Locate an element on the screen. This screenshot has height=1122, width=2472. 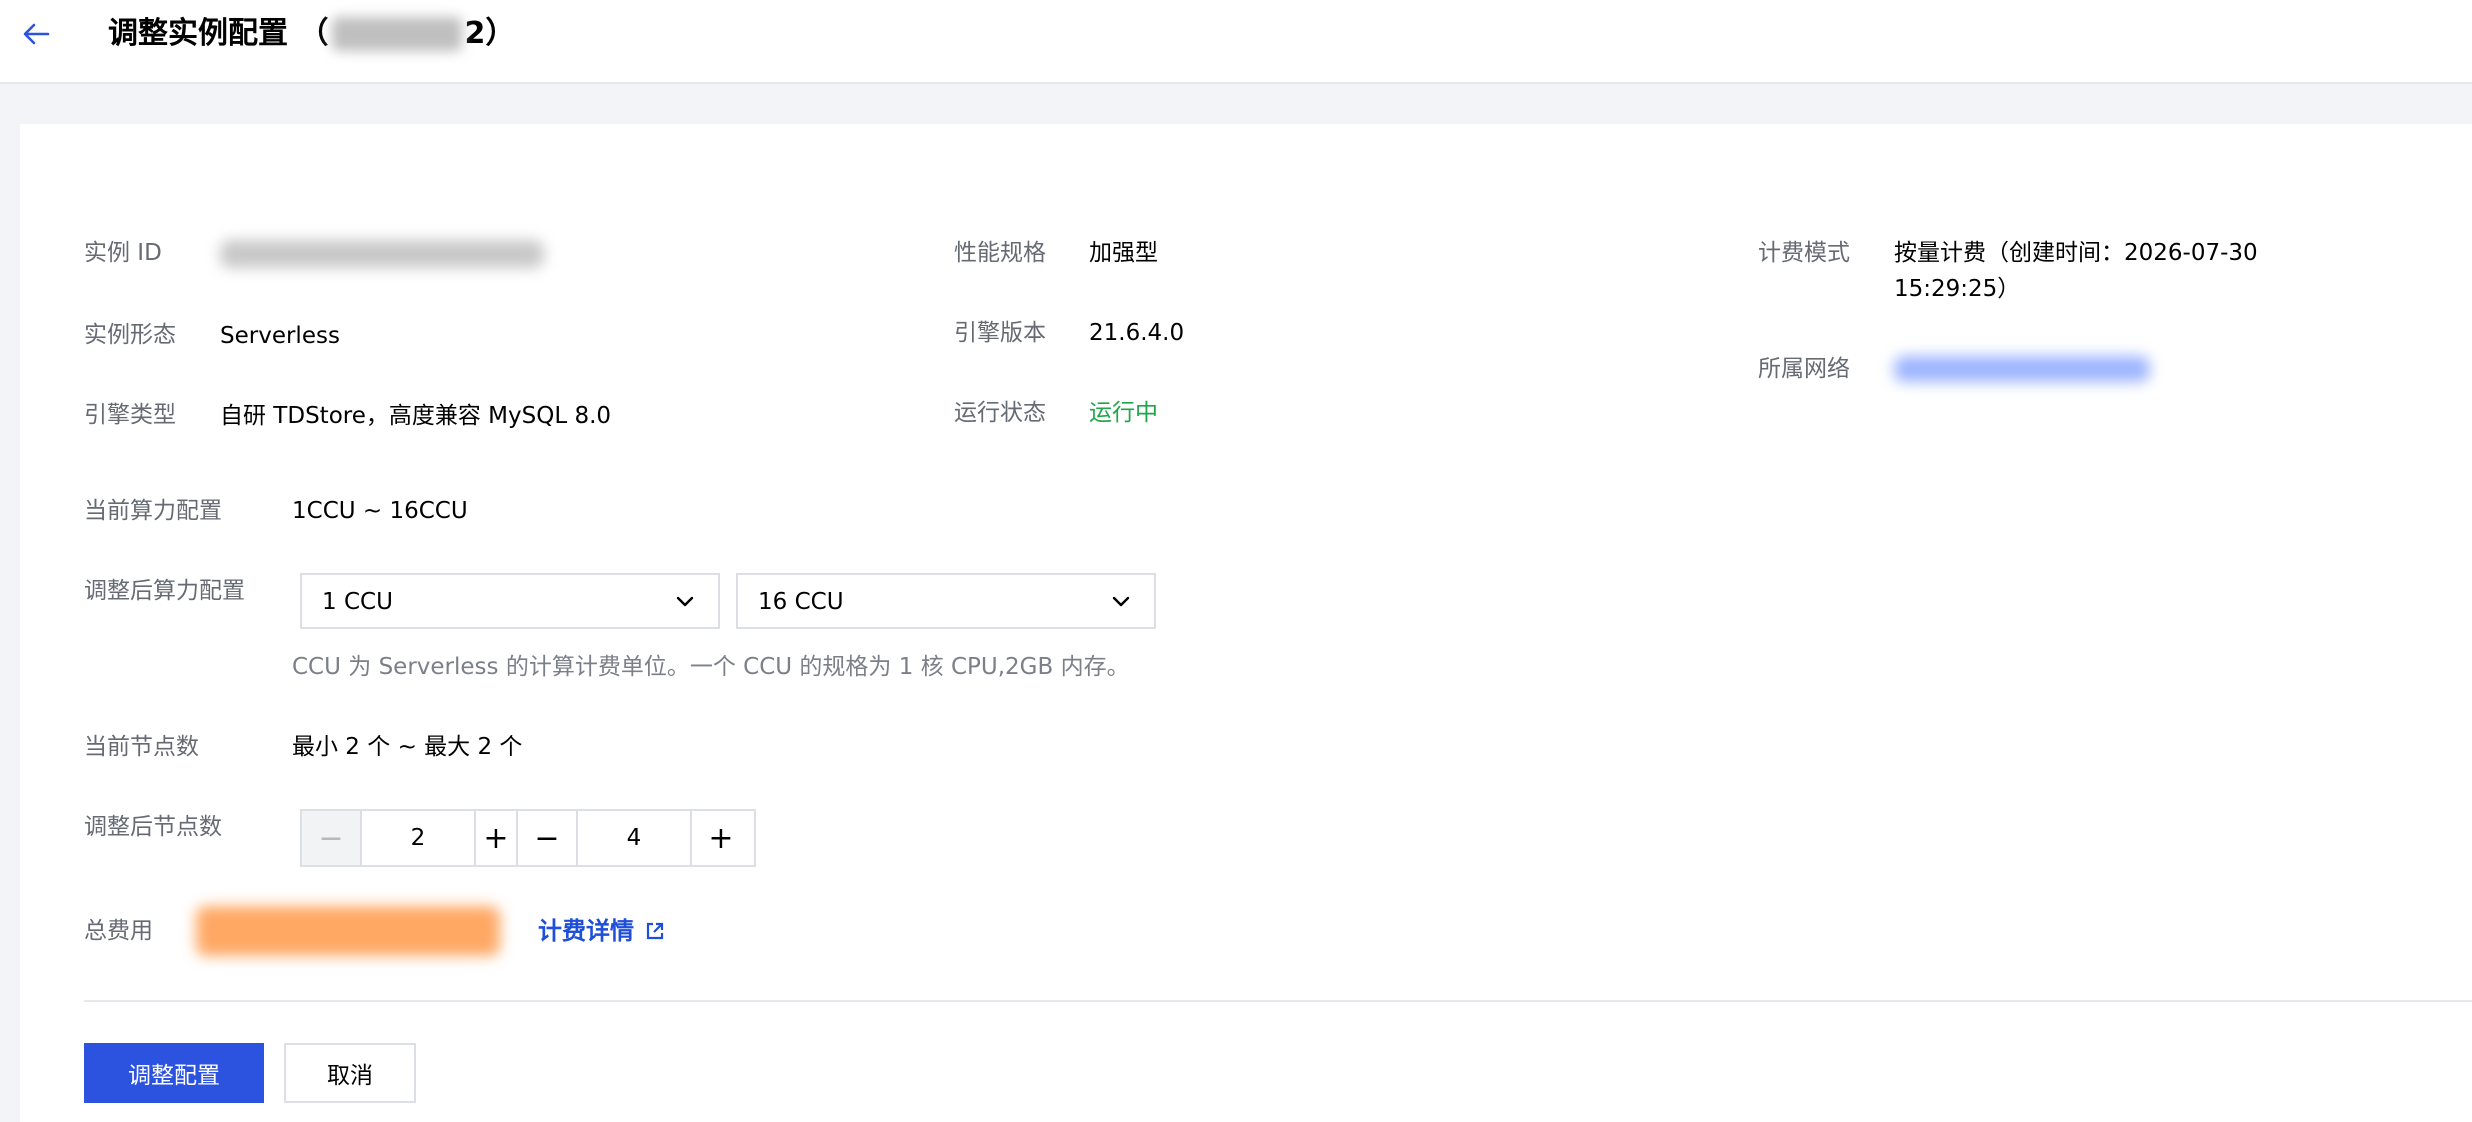
total-fee-label: 总费用 is located at coordinates (118, 931).